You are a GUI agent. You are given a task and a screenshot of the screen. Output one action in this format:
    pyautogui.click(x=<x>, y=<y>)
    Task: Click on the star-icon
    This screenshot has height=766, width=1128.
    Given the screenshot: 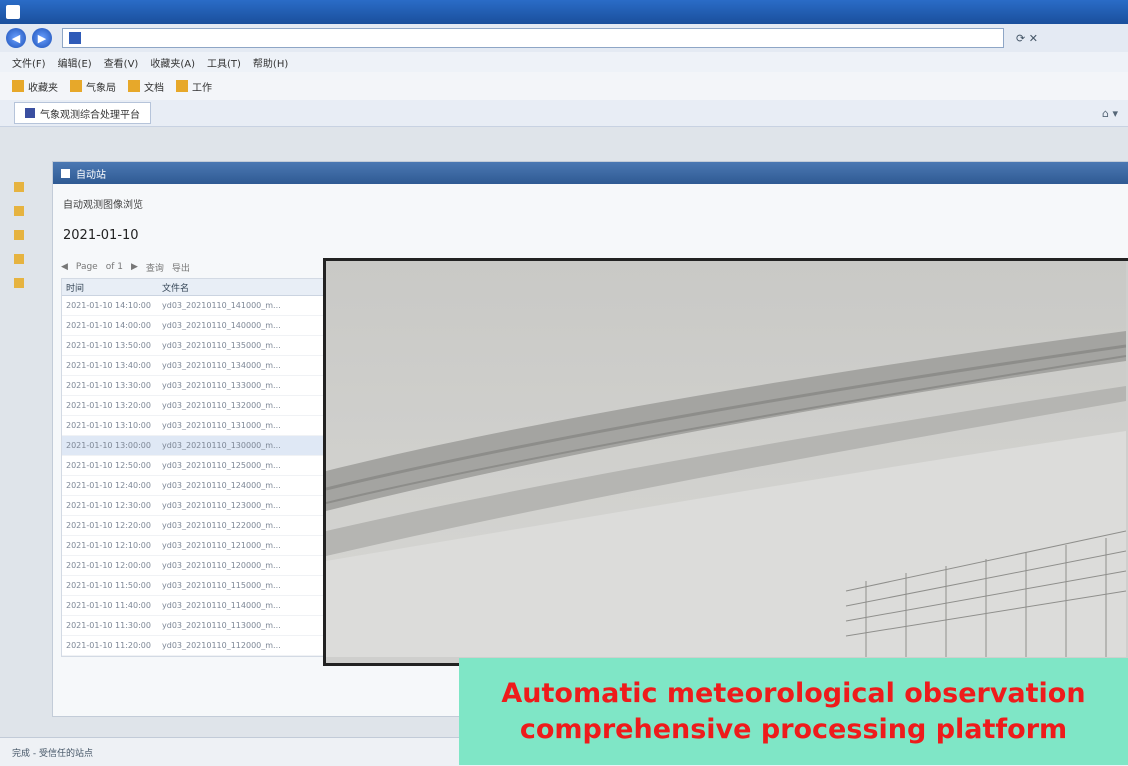 What is the action you would take?
    pyautogui.click(x=18, y=86)
    